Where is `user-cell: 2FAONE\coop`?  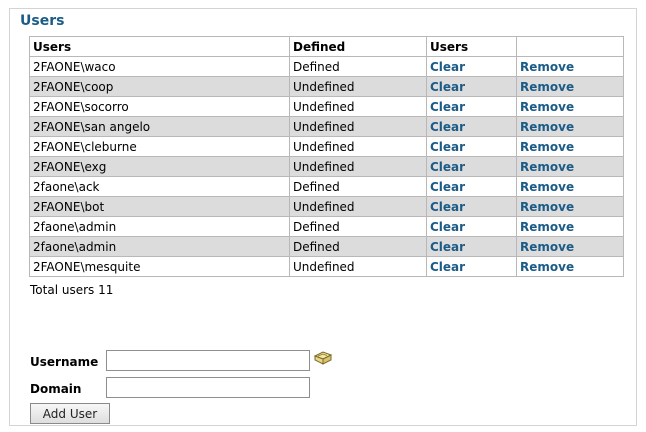
user-cell: 2FAONE\coop is located at coordinates (159, 86).